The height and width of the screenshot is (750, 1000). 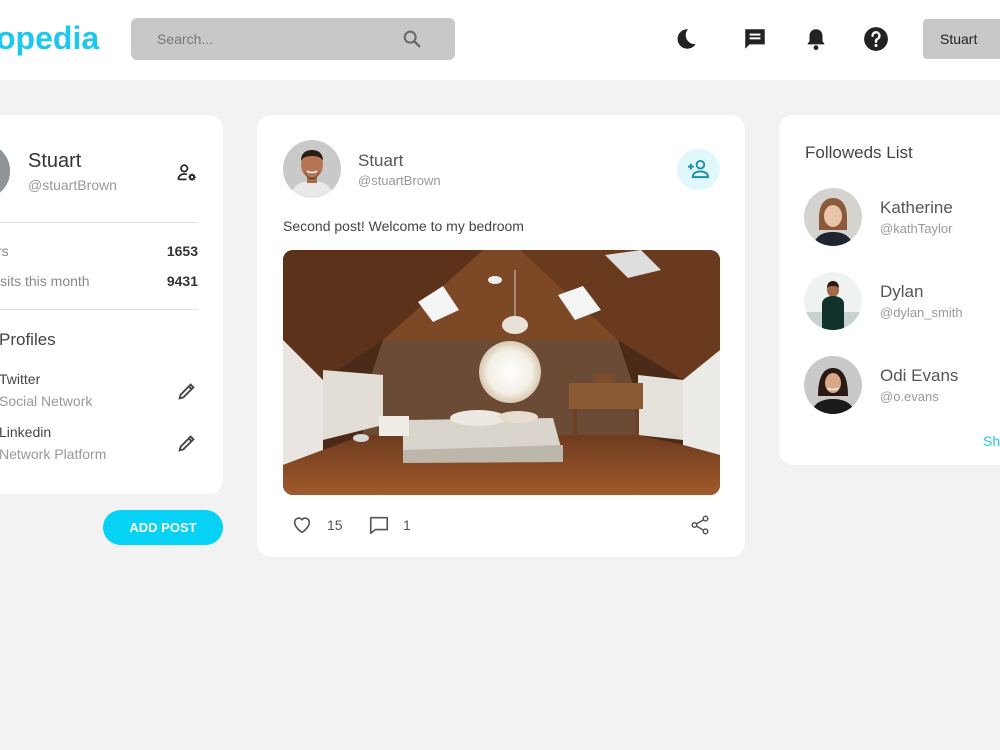 I want to click on share-icon, so click(x=700, y=525).